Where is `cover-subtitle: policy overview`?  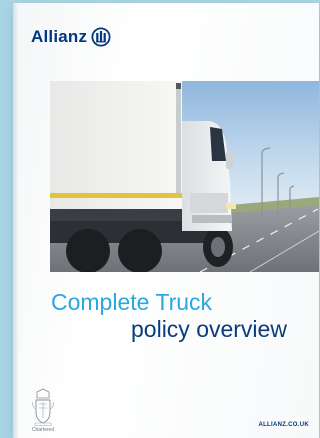
cover-subtitle: policy overview is located at coordinates (209, 329).